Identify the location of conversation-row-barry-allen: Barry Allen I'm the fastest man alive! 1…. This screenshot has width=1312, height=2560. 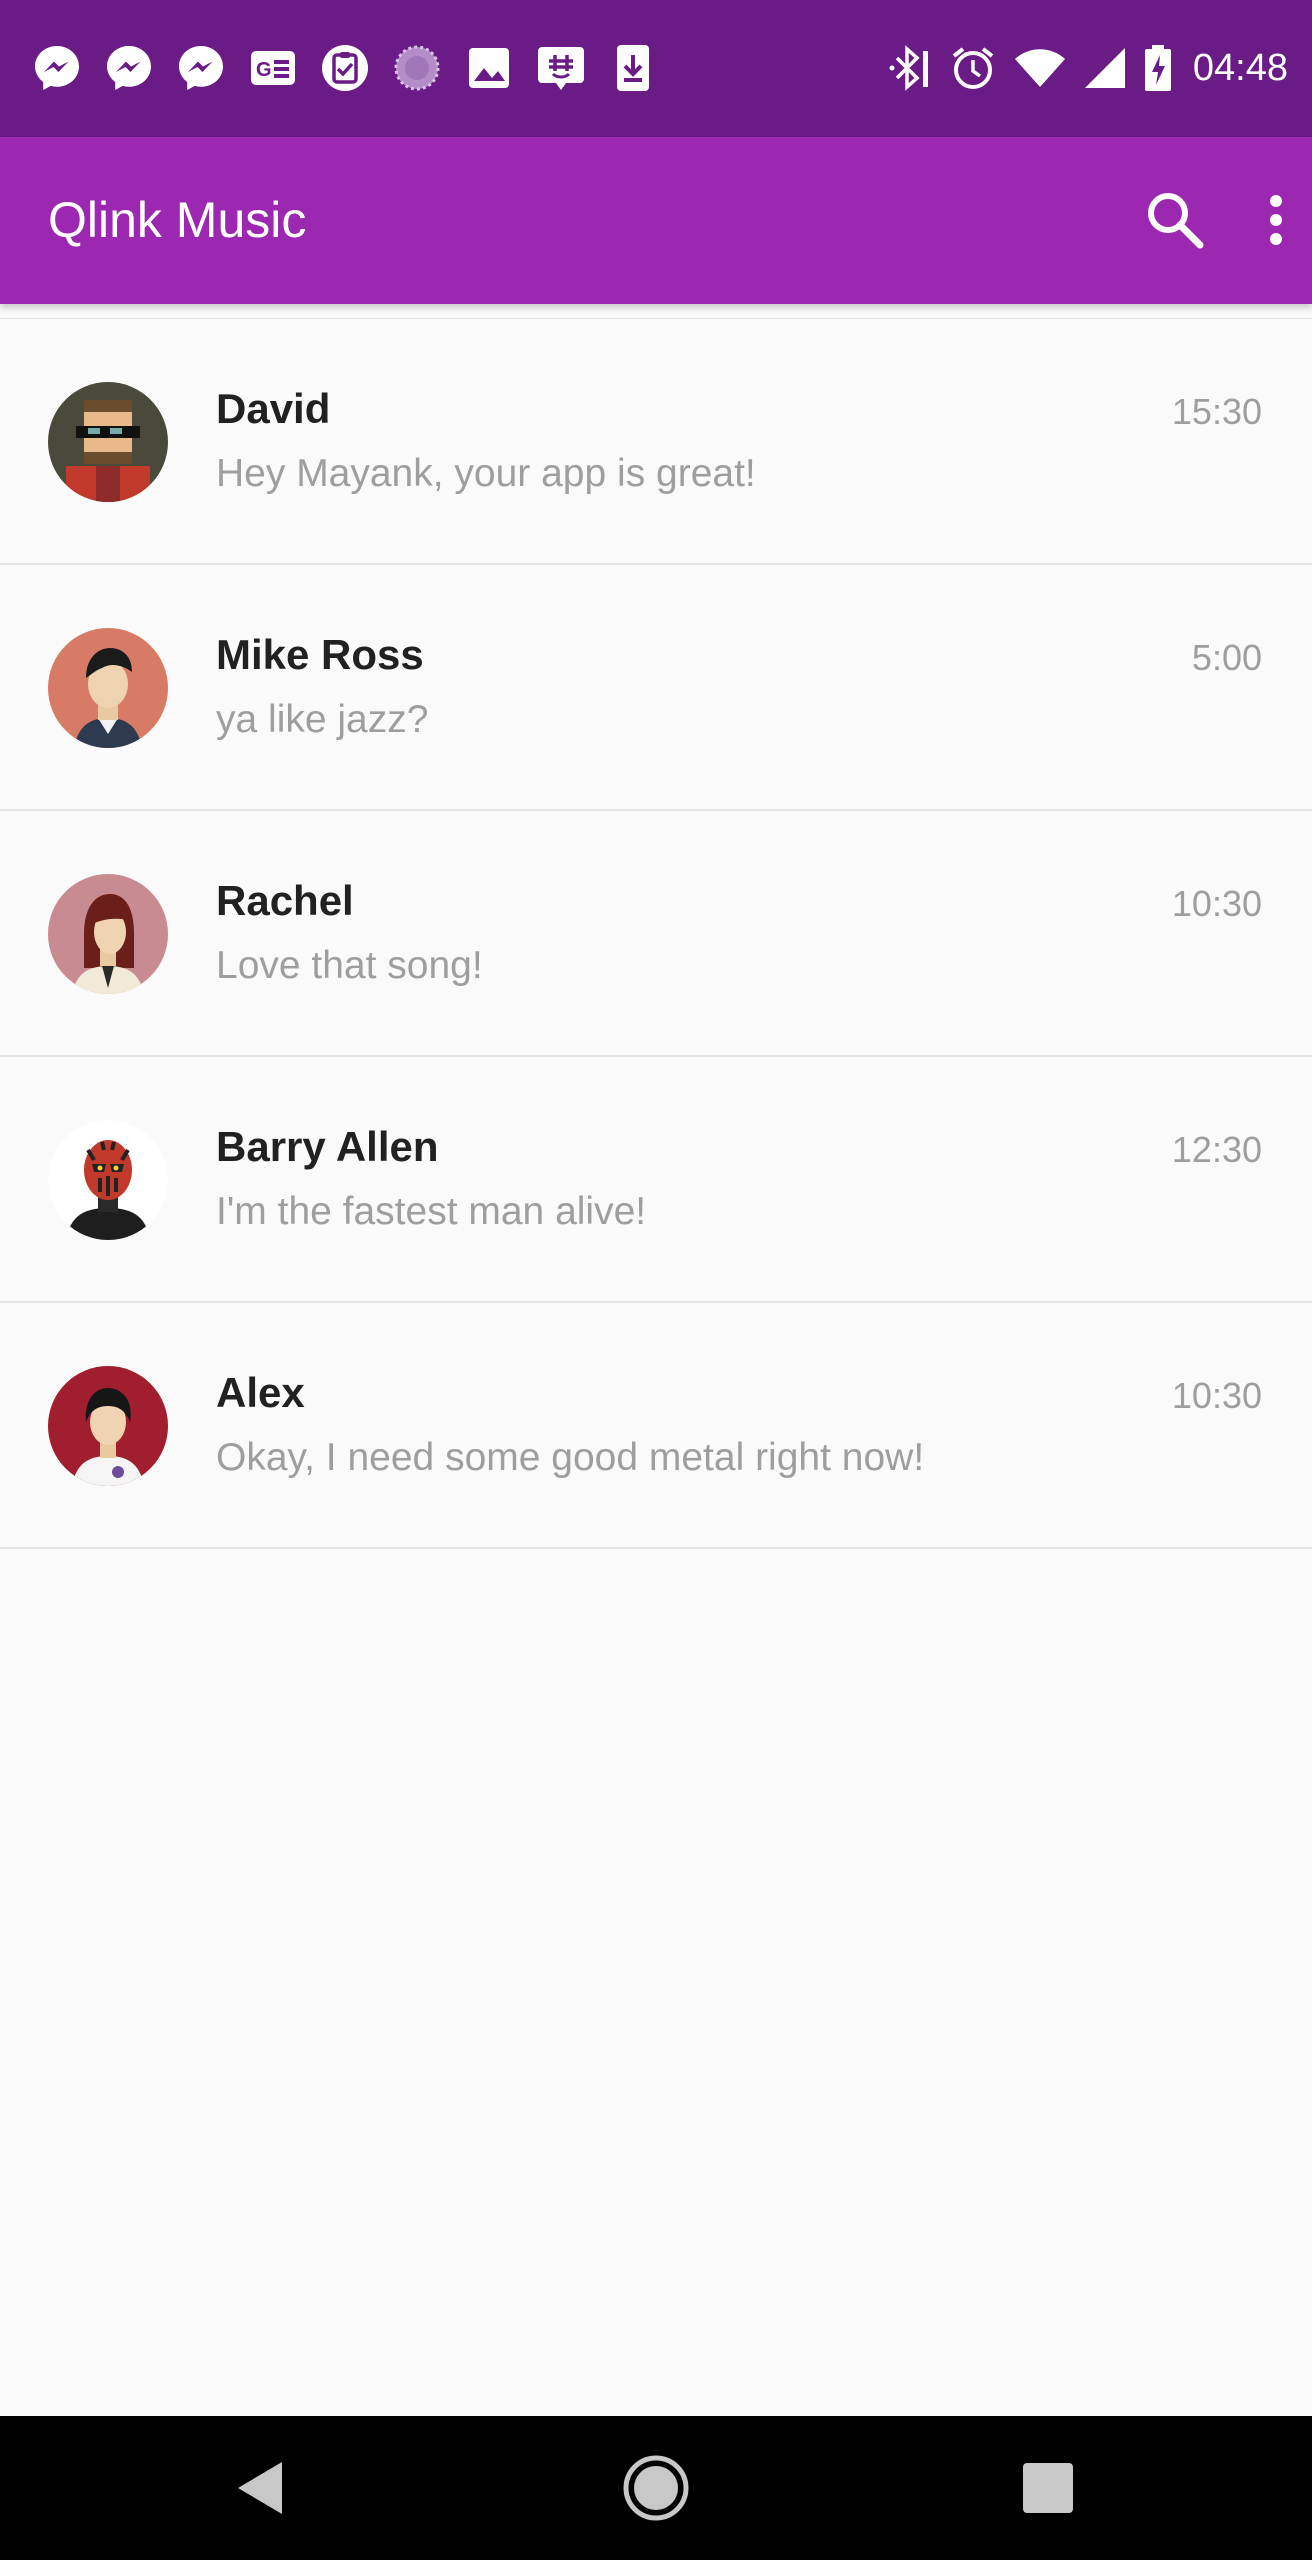
(656, 1180).